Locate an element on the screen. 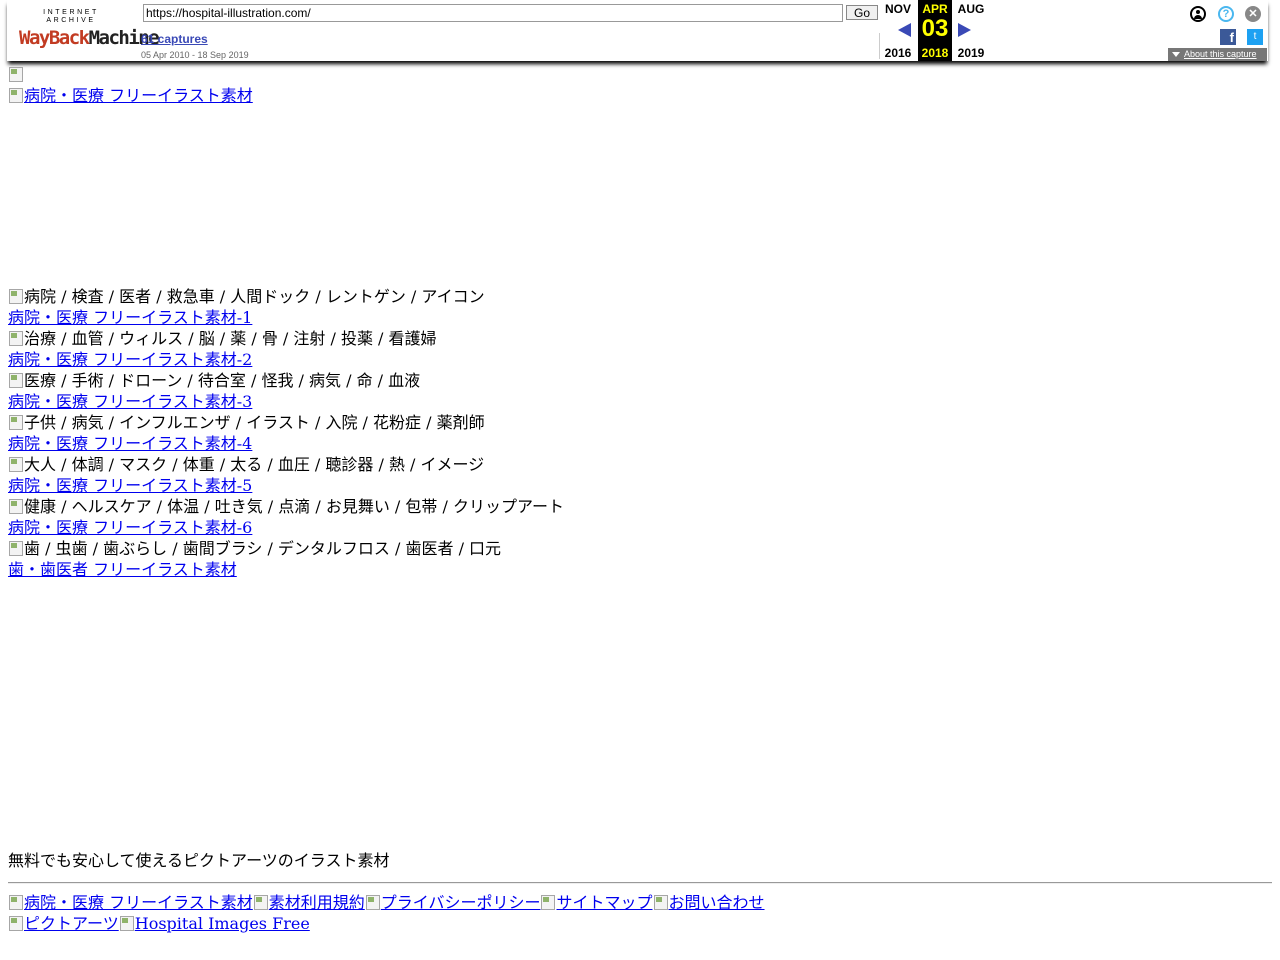 The image size is (1280, 960). category-link-row: 病院・医療 フリーイラスト素材-4 is located at coordinates (640, 443).